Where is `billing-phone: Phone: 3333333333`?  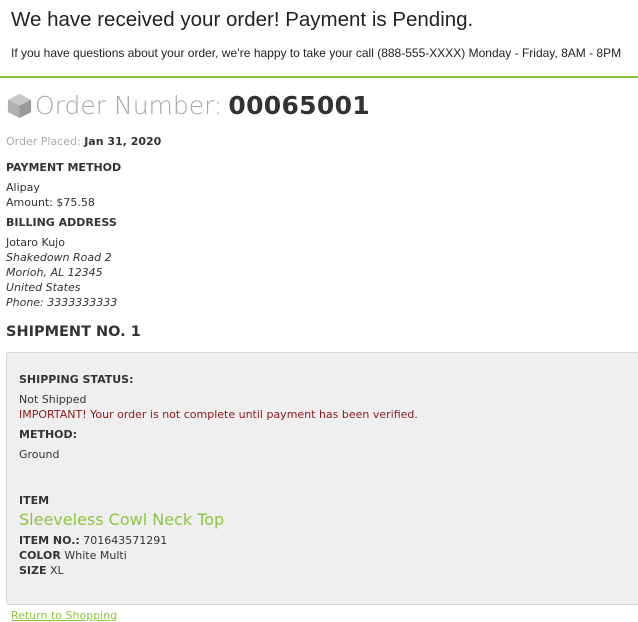 billing-phone: Phone: 3333333333 is located at coordinates (62, 302).